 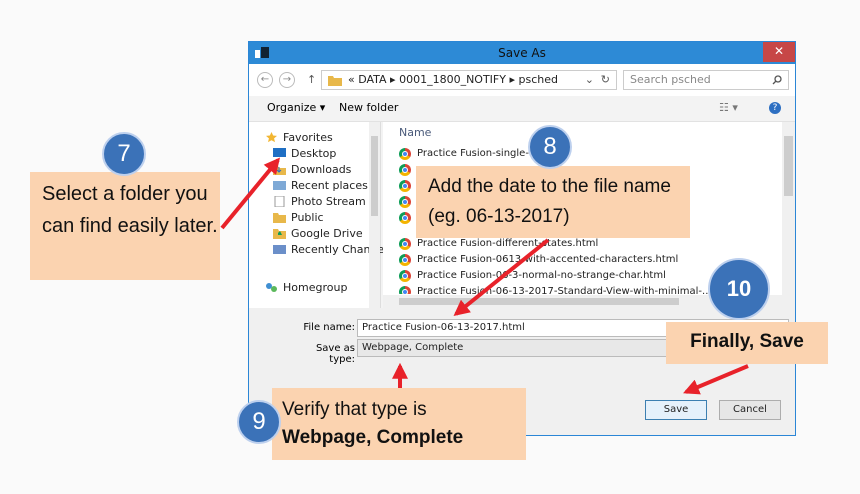 What do you see at coordinates (716, 379) in the screenshot?
I see `arrow-to-save-button` at bounding box center [716, 379].